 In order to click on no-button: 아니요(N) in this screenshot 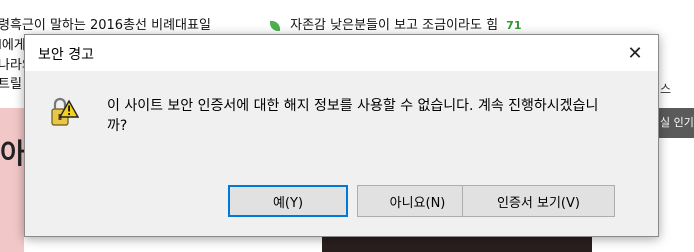, I will do `click(417, 201)`.